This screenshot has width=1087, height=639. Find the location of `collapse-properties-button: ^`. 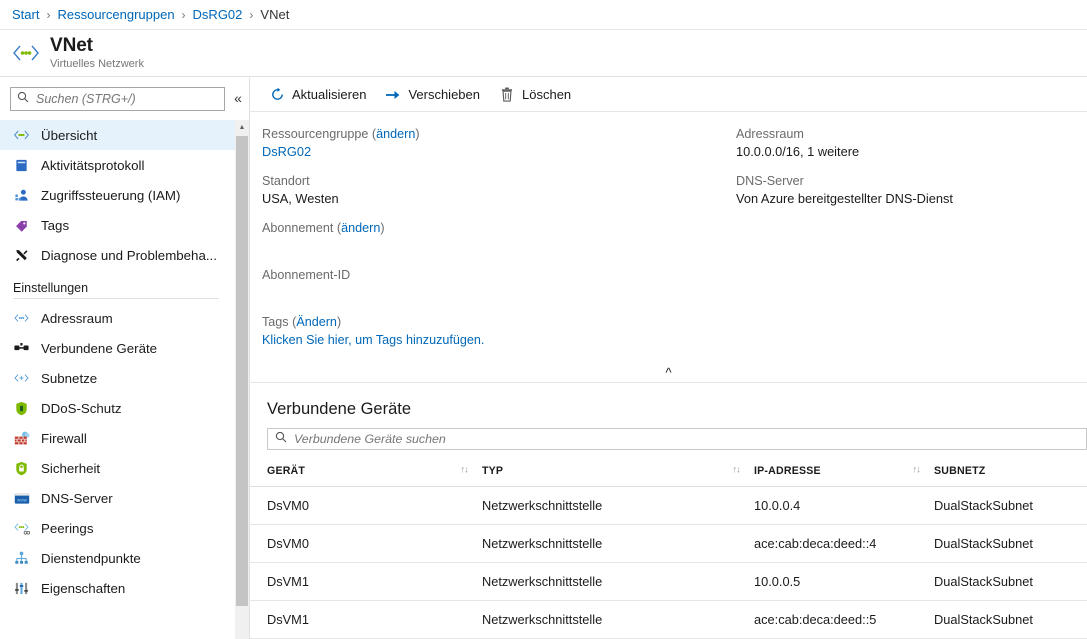

collapse-properties-button: ^ is located at coordinates (668, 372).